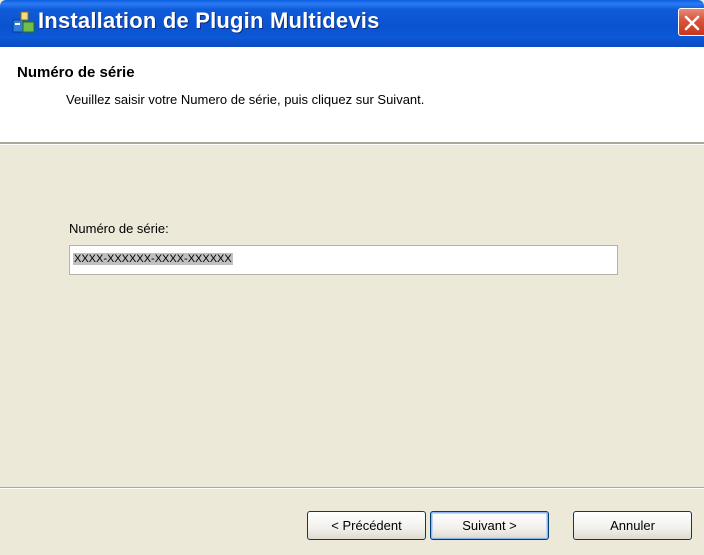 Image resolution: width=704 pixels, height=555 pixels. Describe the element at coordinates (691, 22) in the screenshot. I see `close-button` at that location.